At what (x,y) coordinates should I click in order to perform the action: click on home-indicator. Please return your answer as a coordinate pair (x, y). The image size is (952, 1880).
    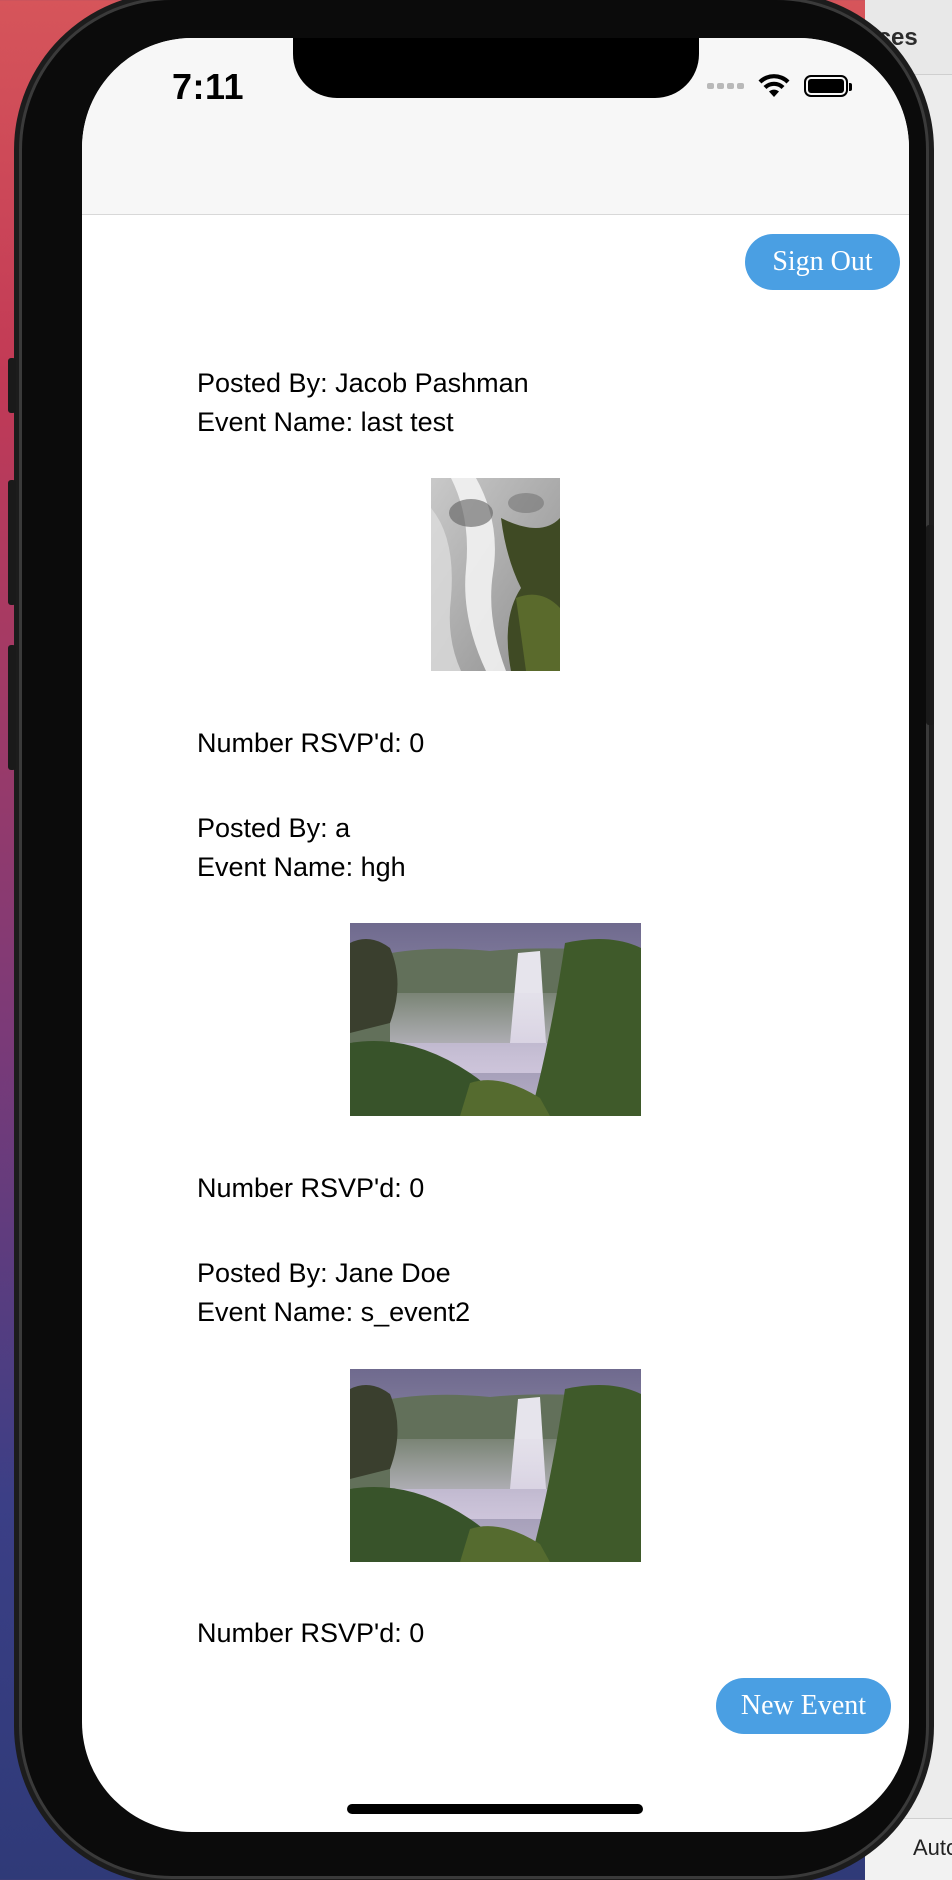
    Looking at the image, I should click on (495, 1809).